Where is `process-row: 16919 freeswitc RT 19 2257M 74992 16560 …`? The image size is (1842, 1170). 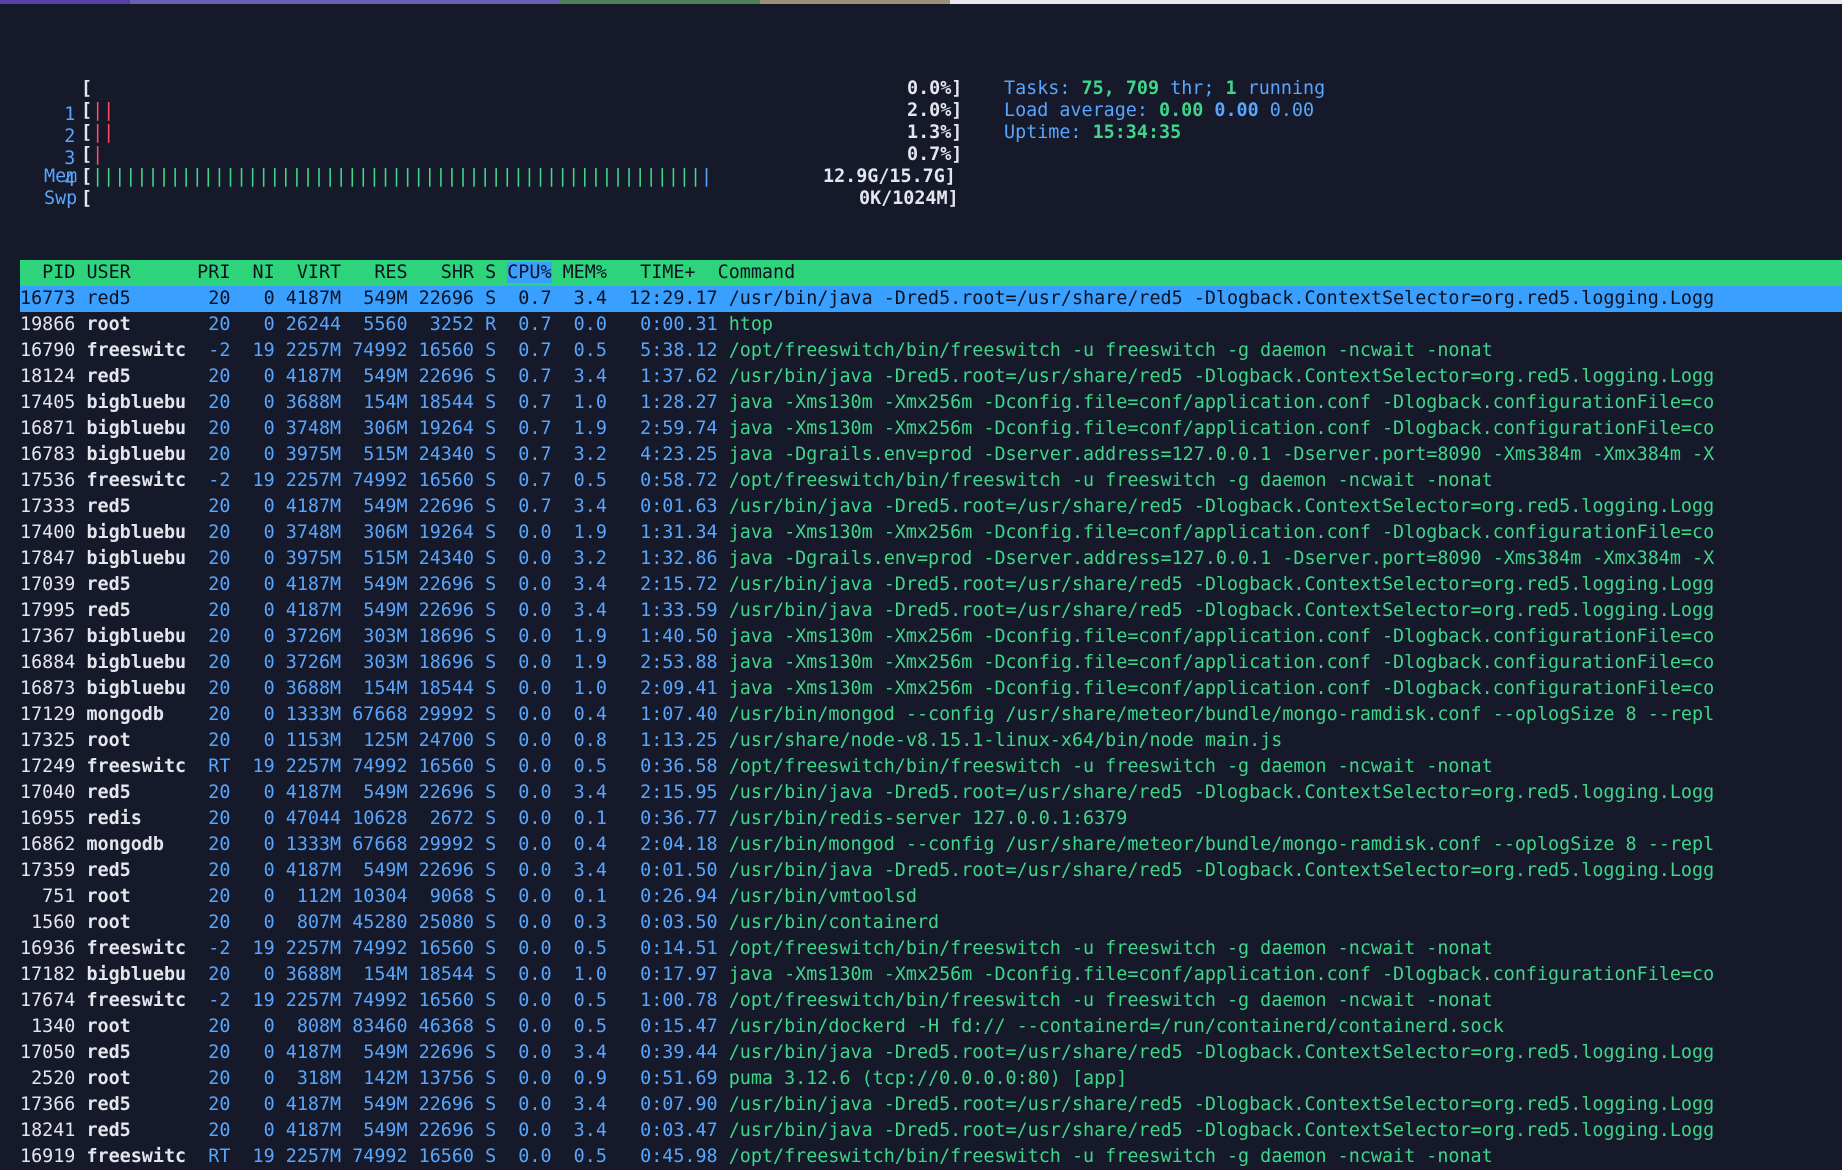 process-row: 16919 freeswitc RT 19 2257M 74992 16560 … is located at coordinates (931, 1157).